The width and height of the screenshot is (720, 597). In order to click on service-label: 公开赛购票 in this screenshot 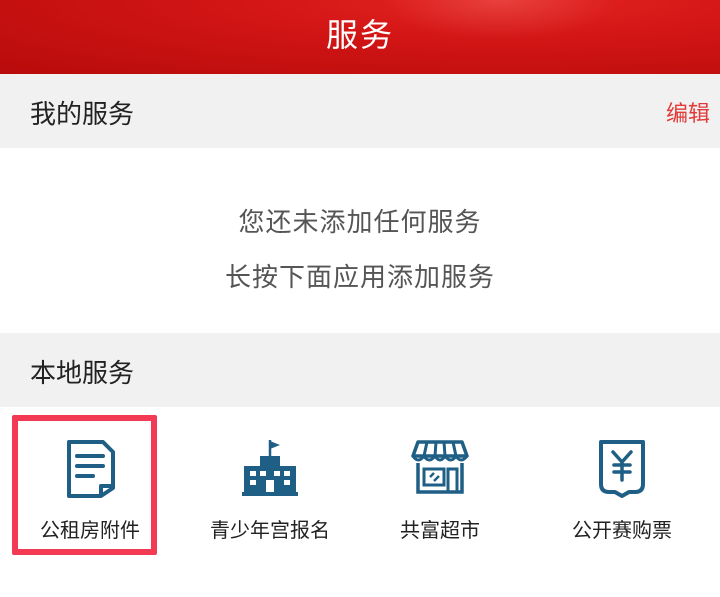, I will do `click(622, 530)`.